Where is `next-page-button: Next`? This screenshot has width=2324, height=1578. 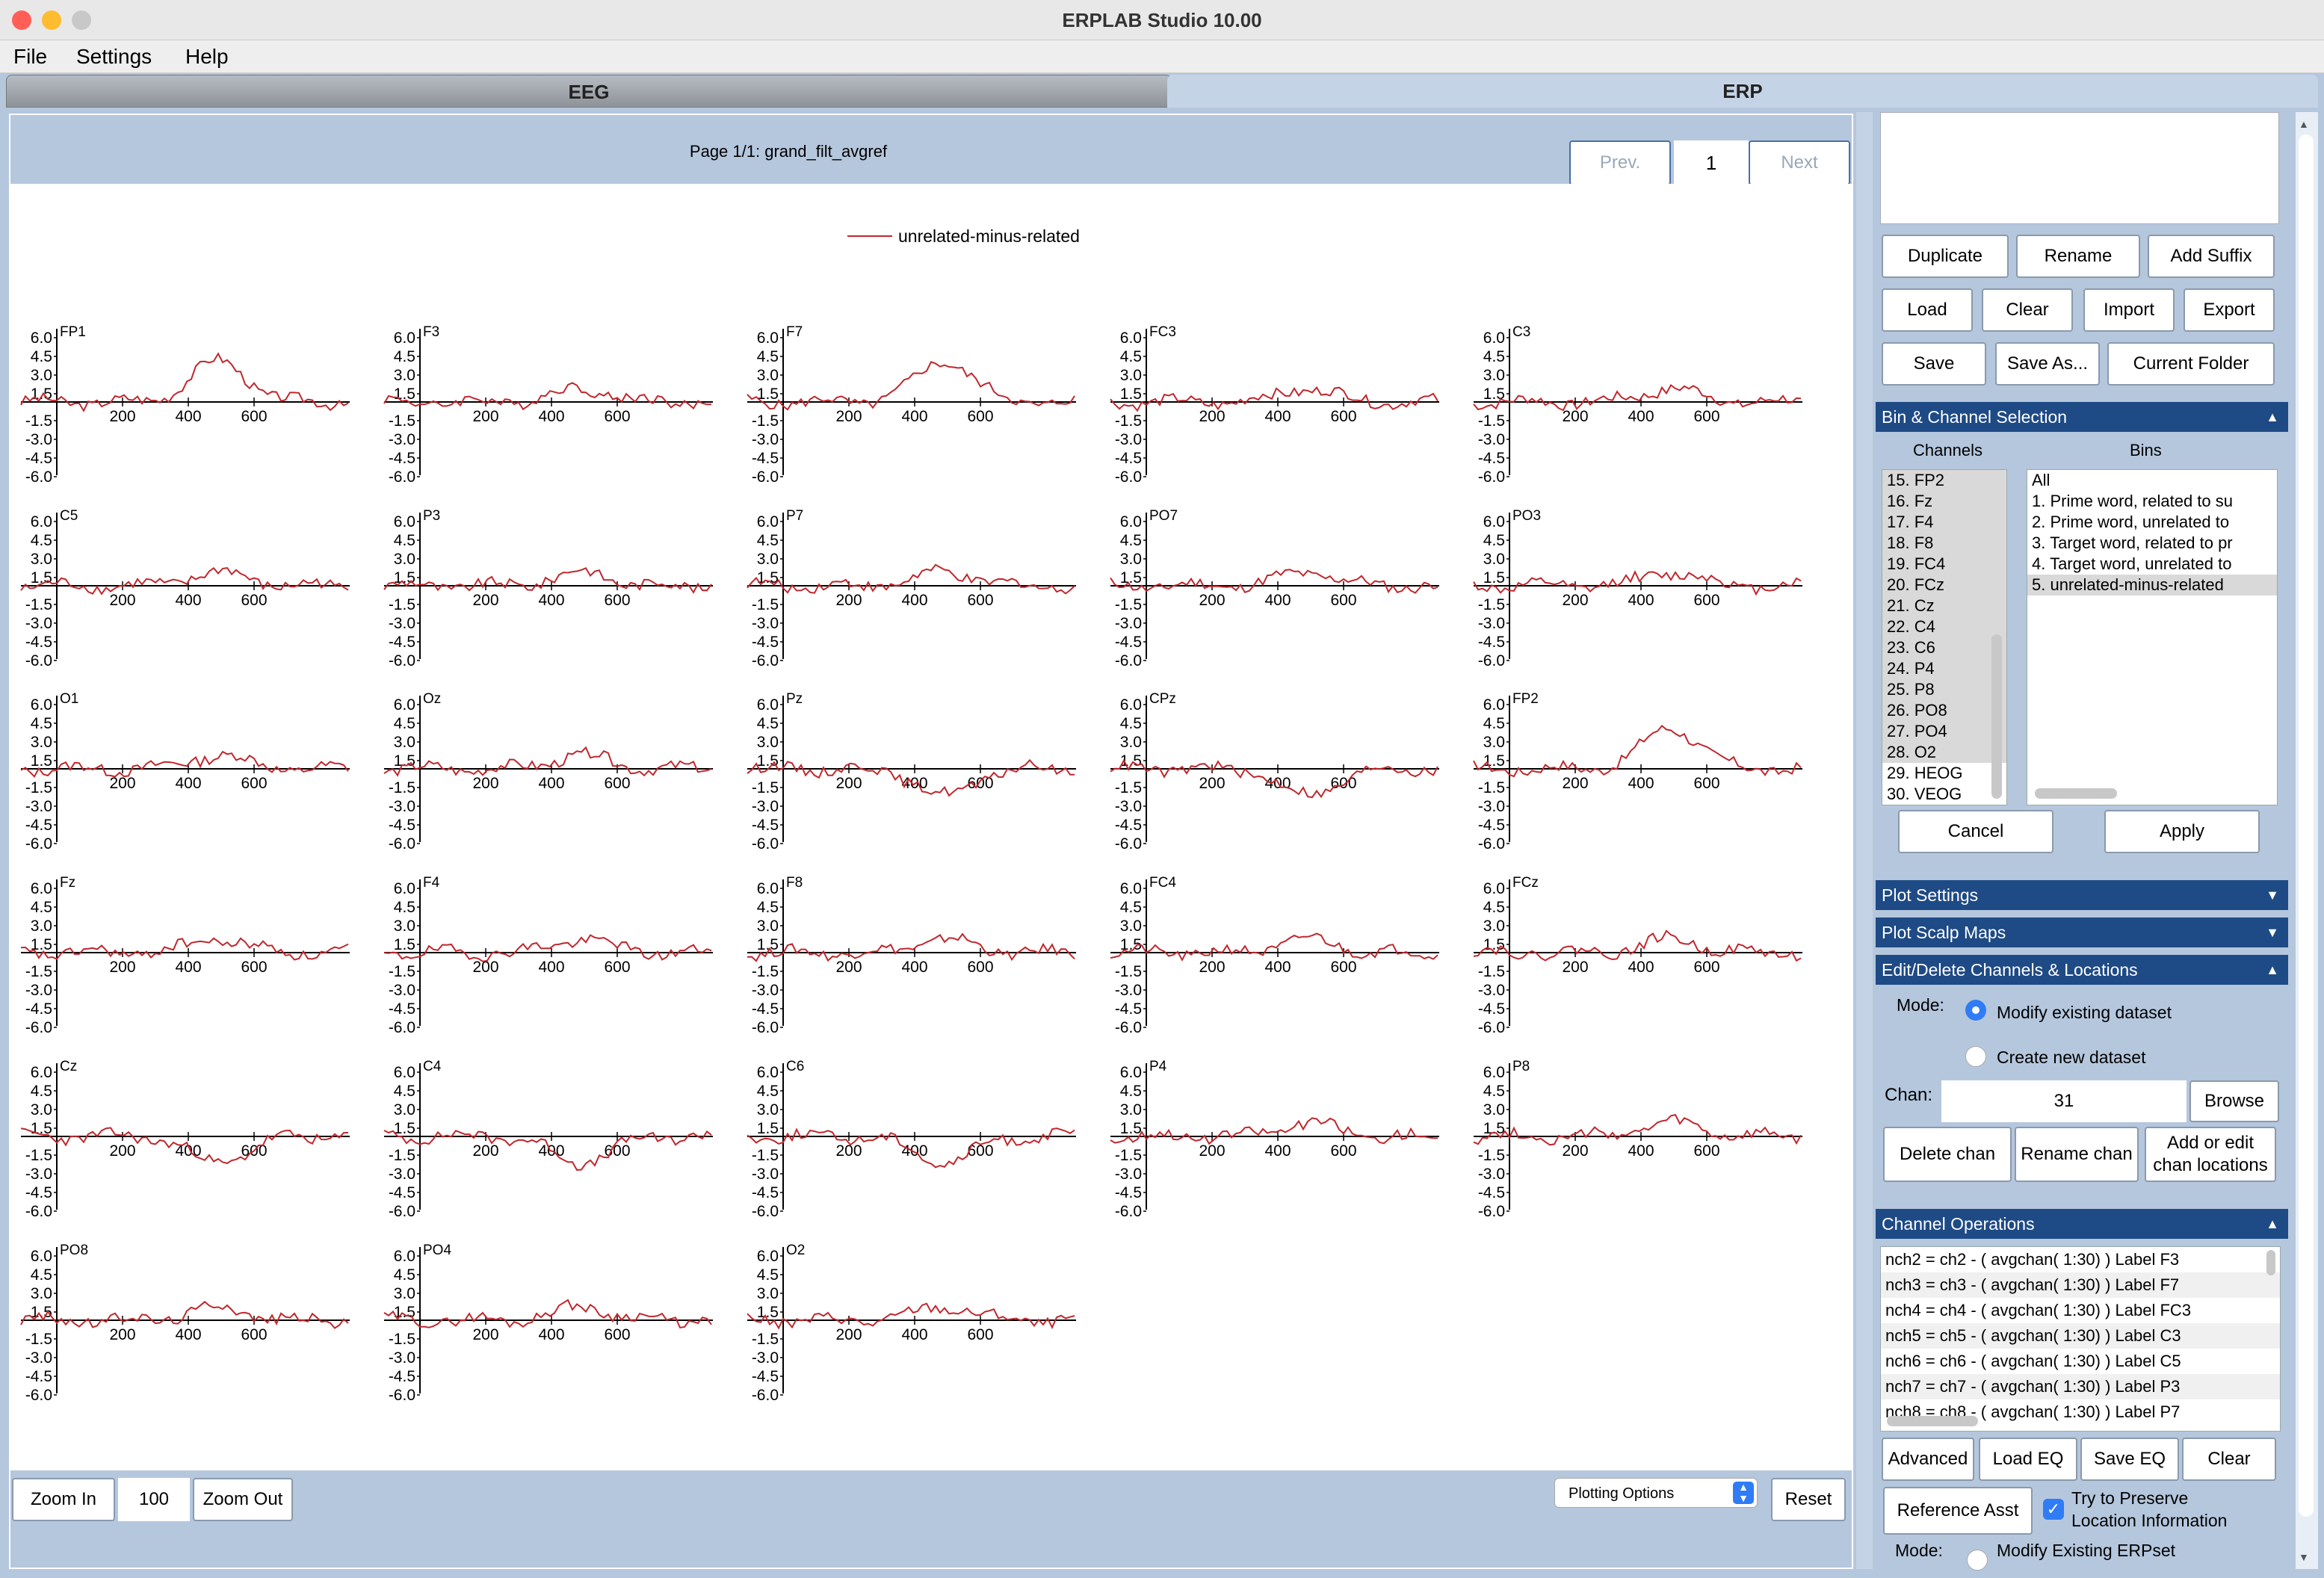
next-page-button: Next is located at coordinates (1799, 162).